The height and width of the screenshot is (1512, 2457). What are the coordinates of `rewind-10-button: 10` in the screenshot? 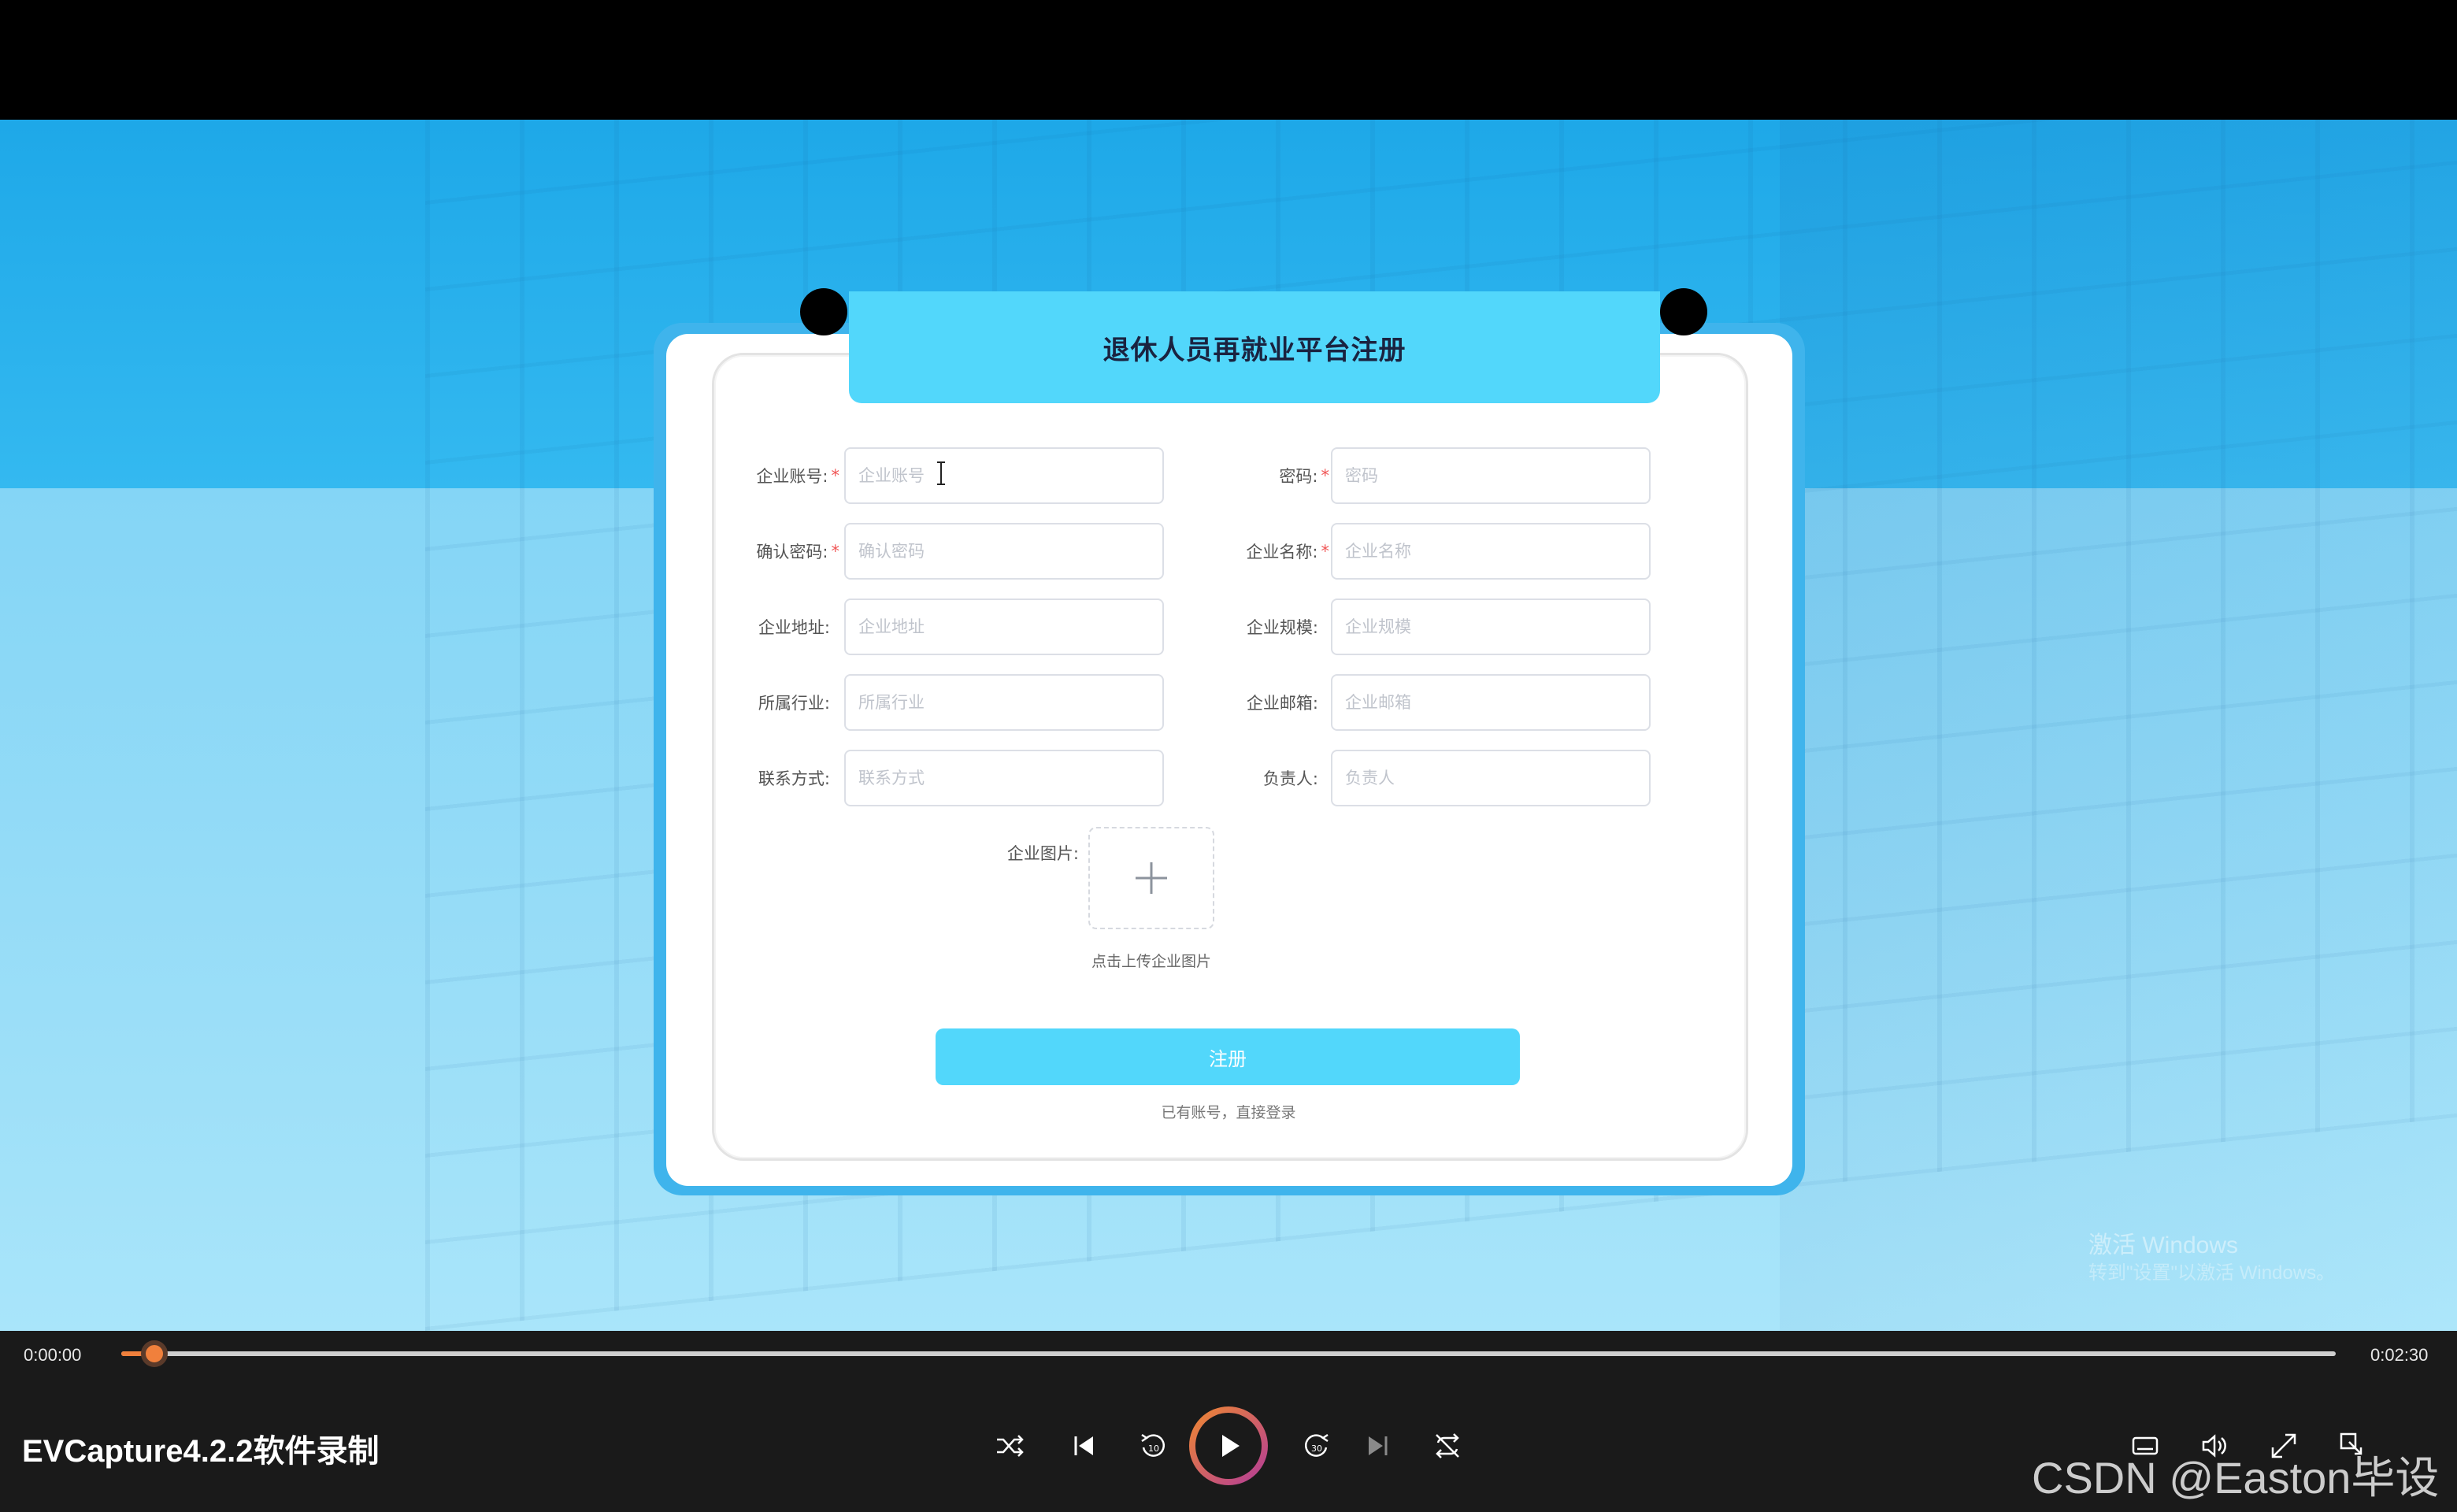 It's located at (1153, 1446).